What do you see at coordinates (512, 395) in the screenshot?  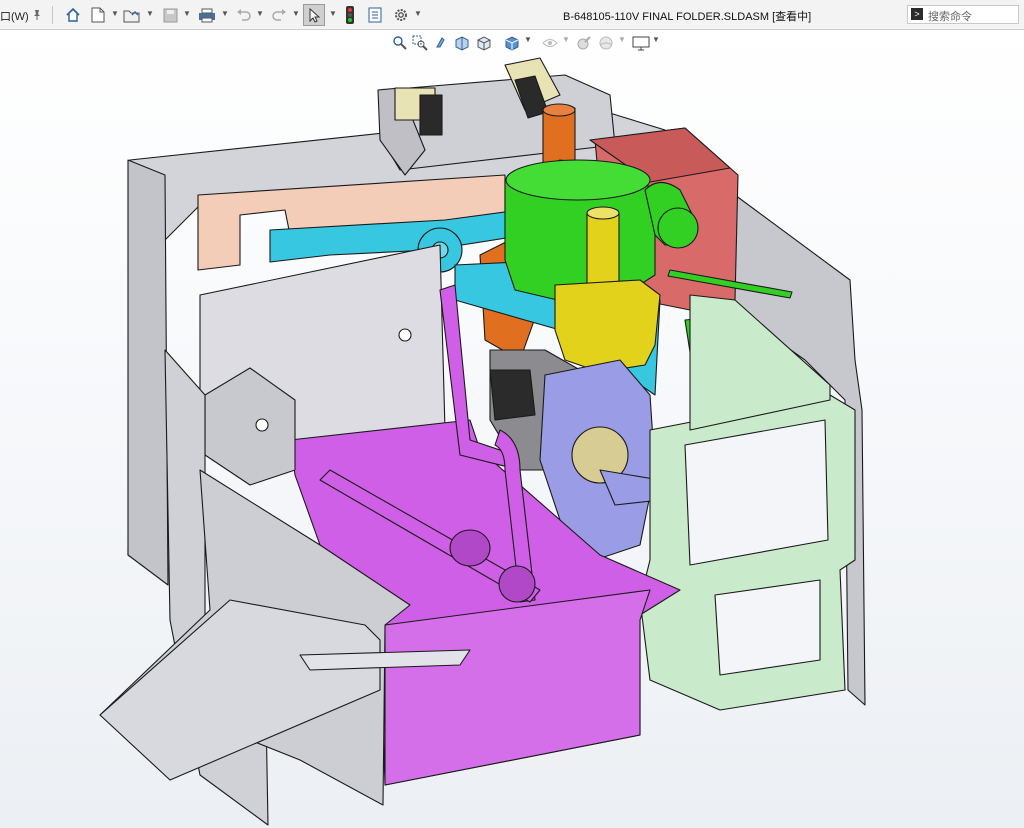 I see `black-bracket` at bounding box center [512, 395].